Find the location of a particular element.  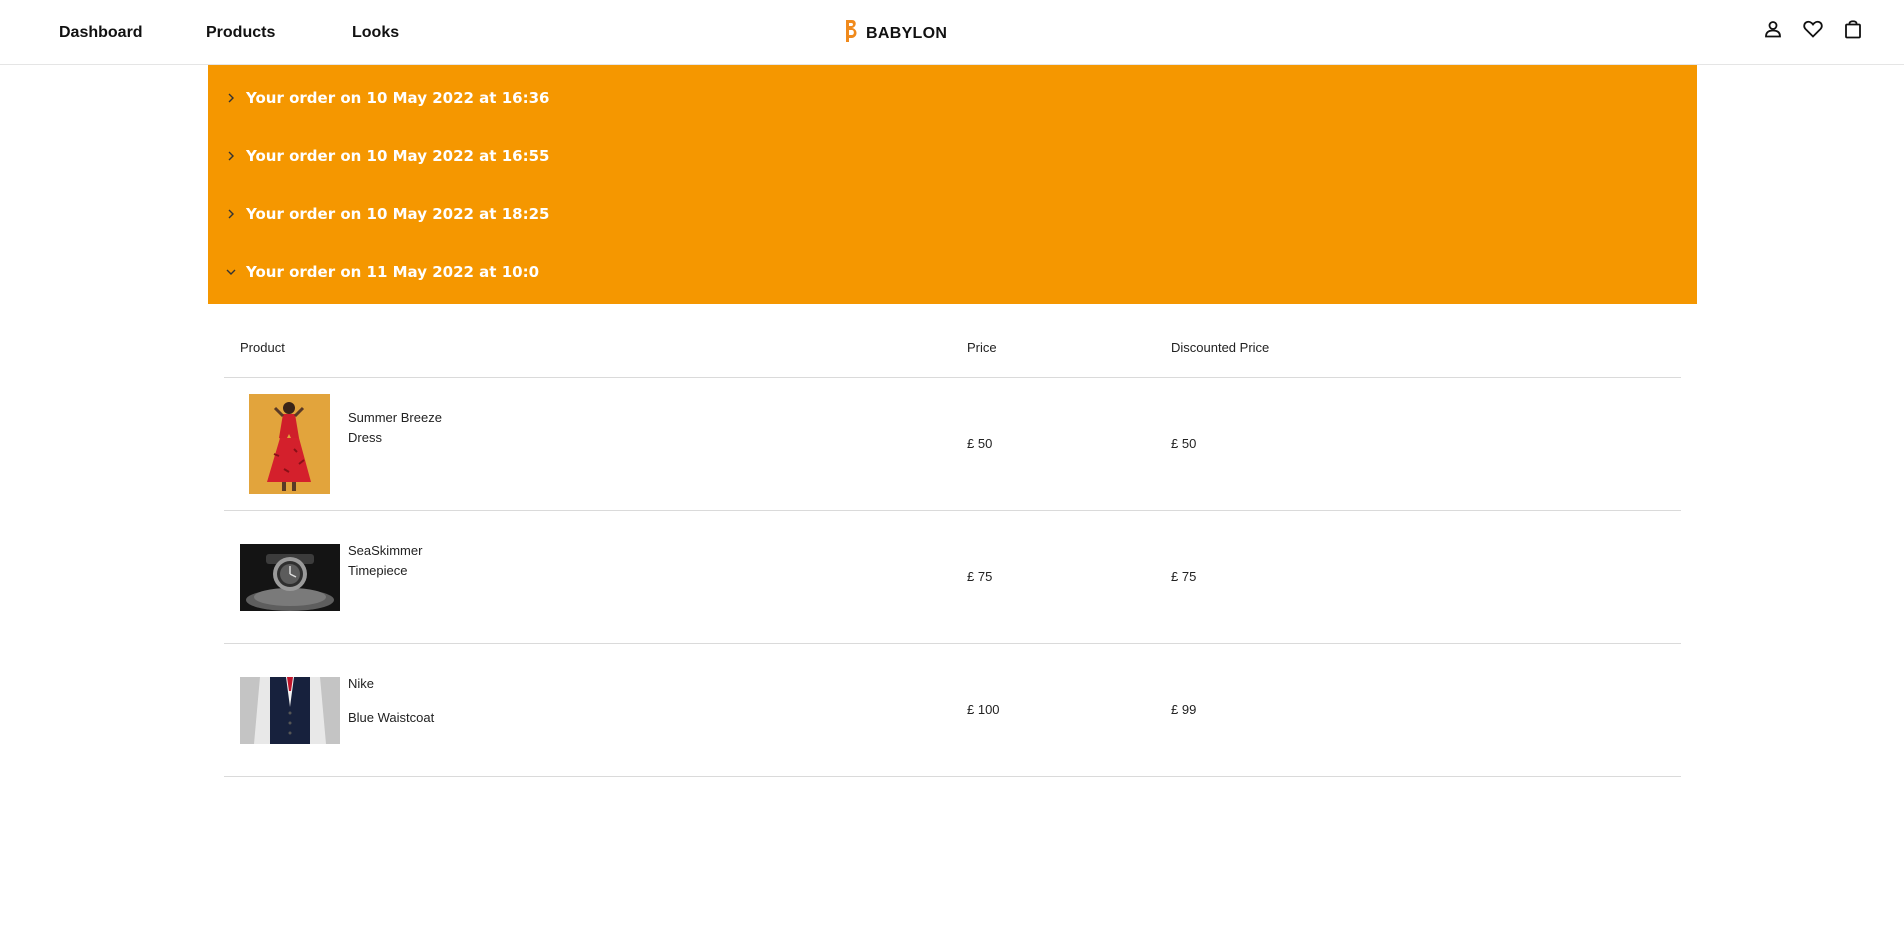

order-header: Your order on 10 May 2022 at 16:36 is located at coordinates (952, 98).